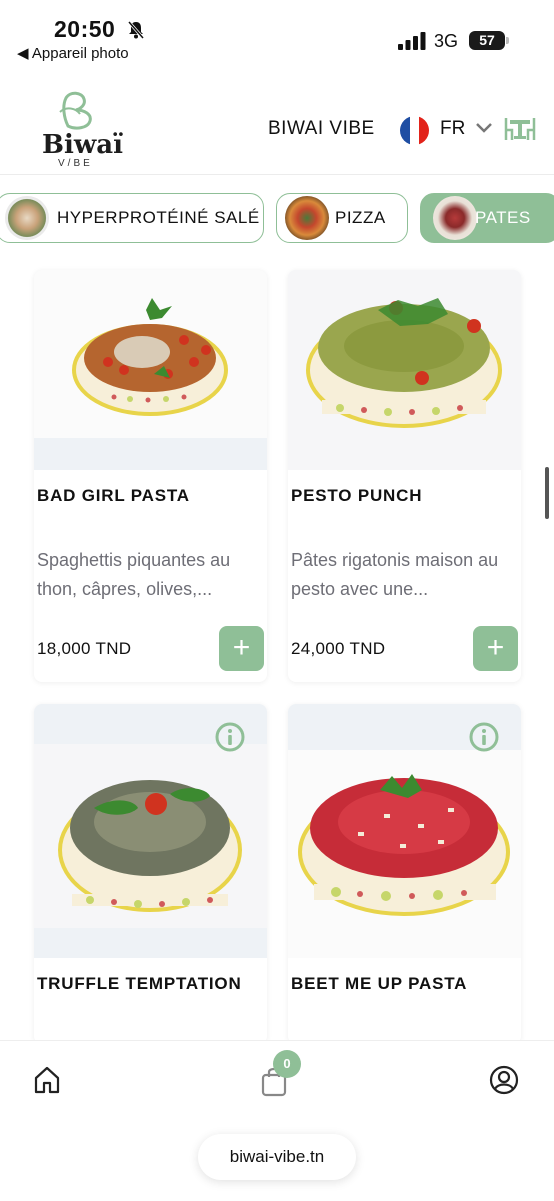 This screenshot has height=1201, width=554. I want to click on back-to-app-link: ◀ Appareil photo, so click(73, 53).